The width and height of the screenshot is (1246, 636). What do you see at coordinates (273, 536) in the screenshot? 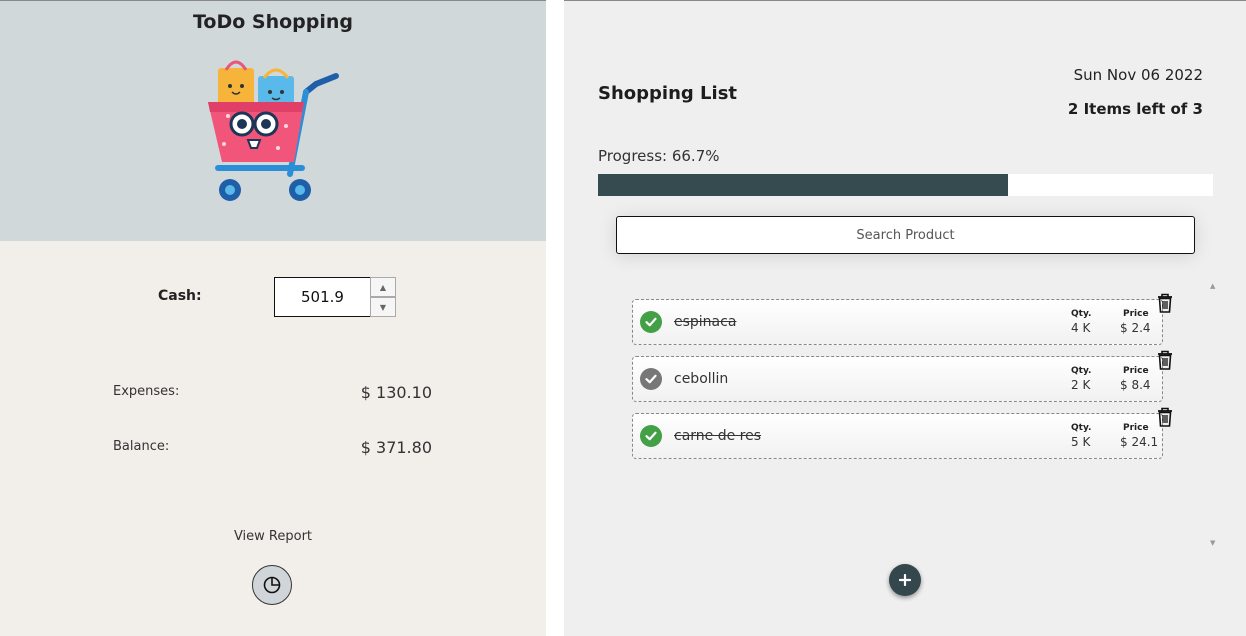
I see `view-report-label: View Report` at bounding box center [273, 536].